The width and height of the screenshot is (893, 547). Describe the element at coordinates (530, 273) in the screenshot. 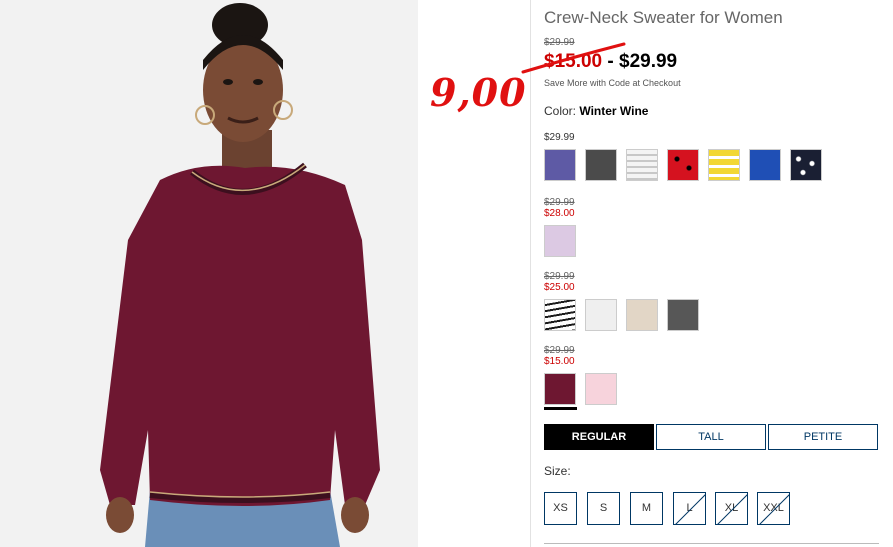

I see `panel-divider` at that location.